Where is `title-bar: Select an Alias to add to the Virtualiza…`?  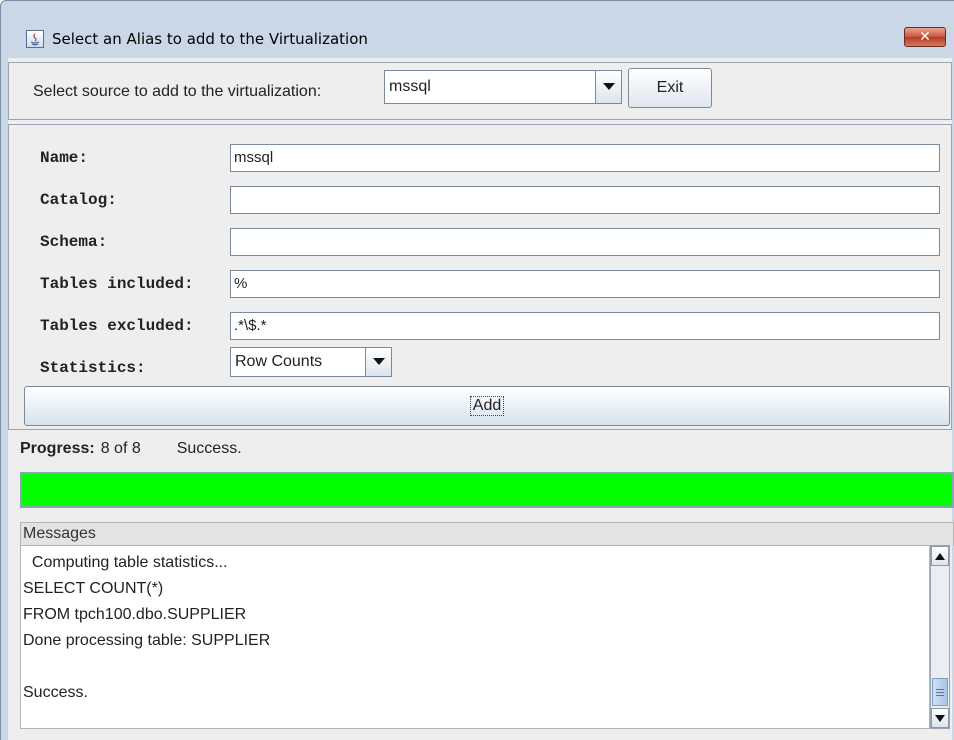 title-bar: Select an Alias to add to the Virtualiza… is located at coordinates (480, 39).